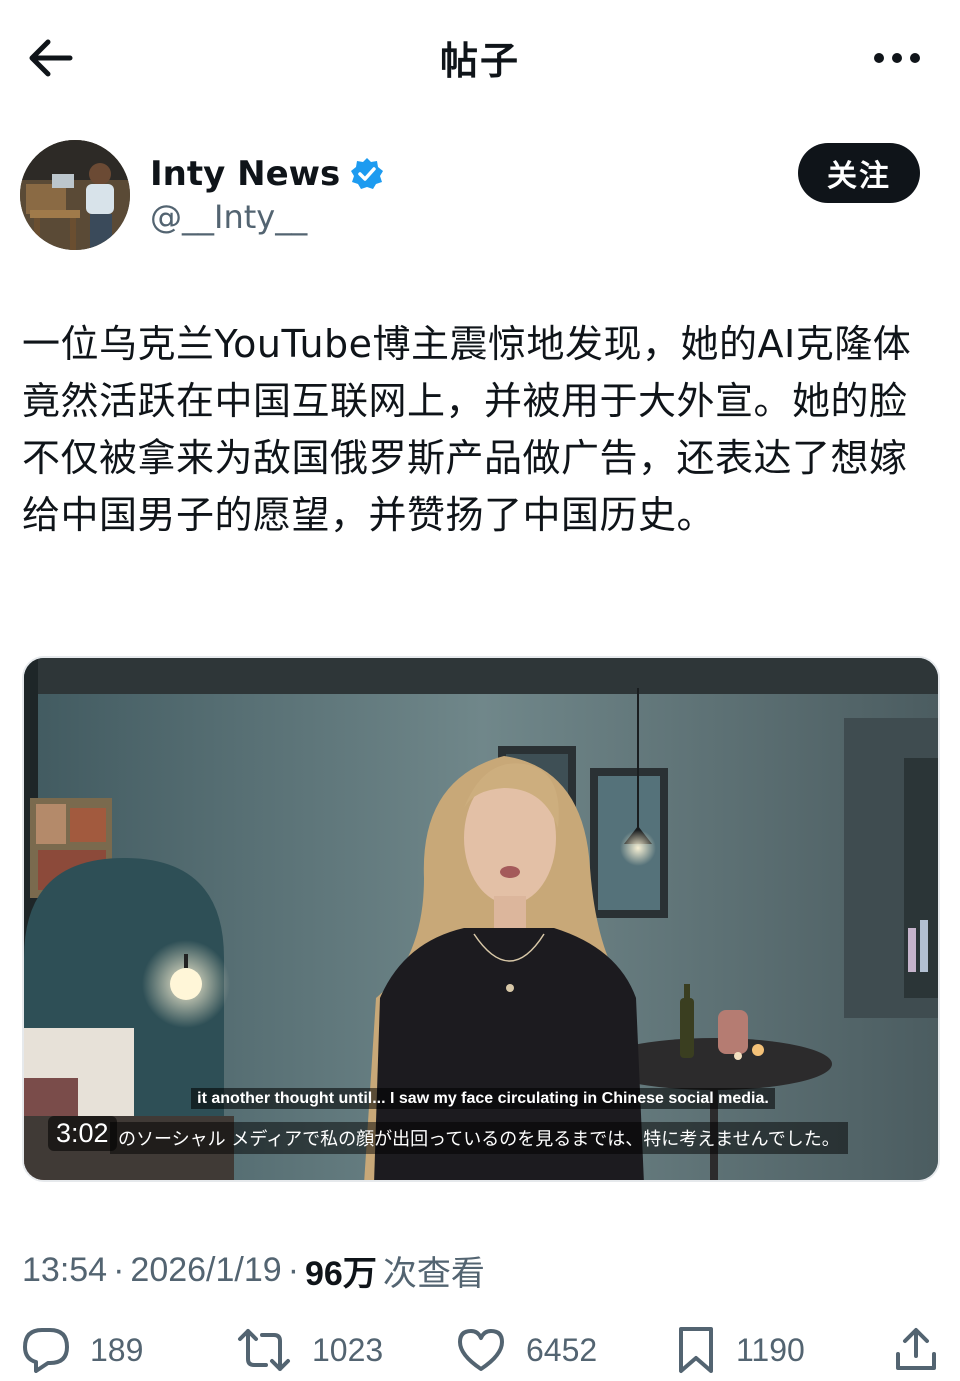  Describe the element at coordinates (480, 196) in the screenshot. I see `author-row: Inty News @__Inty__ 关注` at that location.